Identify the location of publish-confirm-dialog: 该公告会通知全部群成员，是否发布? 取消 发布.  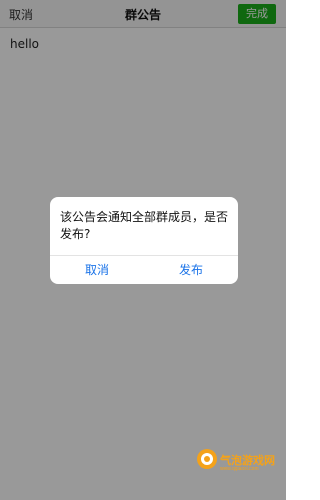
(144, 240).